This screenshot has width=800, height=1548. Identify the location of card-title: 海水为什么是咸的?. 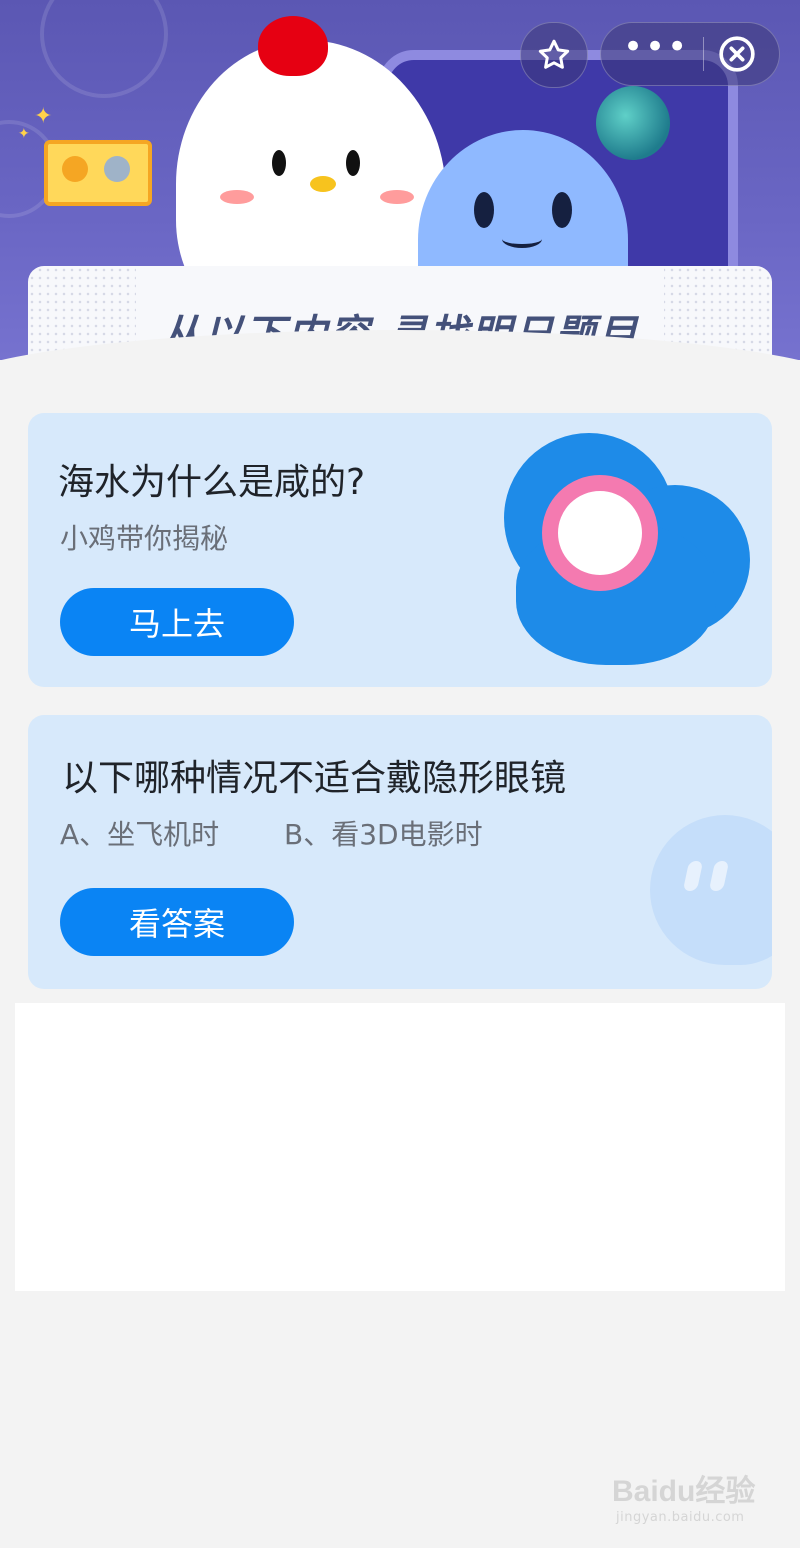
(212, 482).